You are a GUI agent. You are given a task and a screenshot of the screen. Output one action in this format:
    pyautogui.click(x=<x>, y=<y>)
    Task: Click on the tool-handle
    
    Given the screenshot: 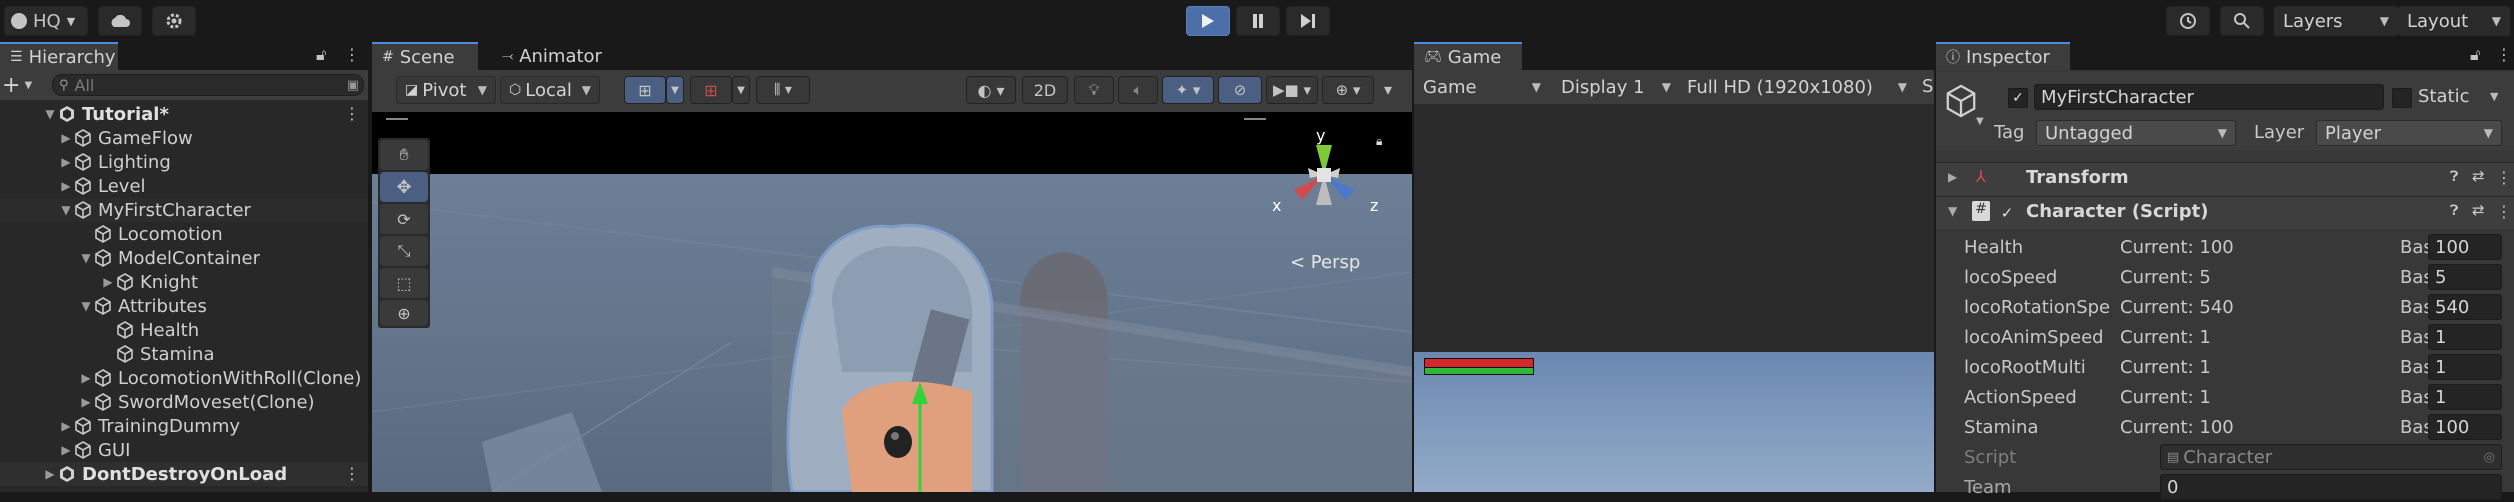 What is the action you would take?
    pyautogui.click(x=397, y=119)
    